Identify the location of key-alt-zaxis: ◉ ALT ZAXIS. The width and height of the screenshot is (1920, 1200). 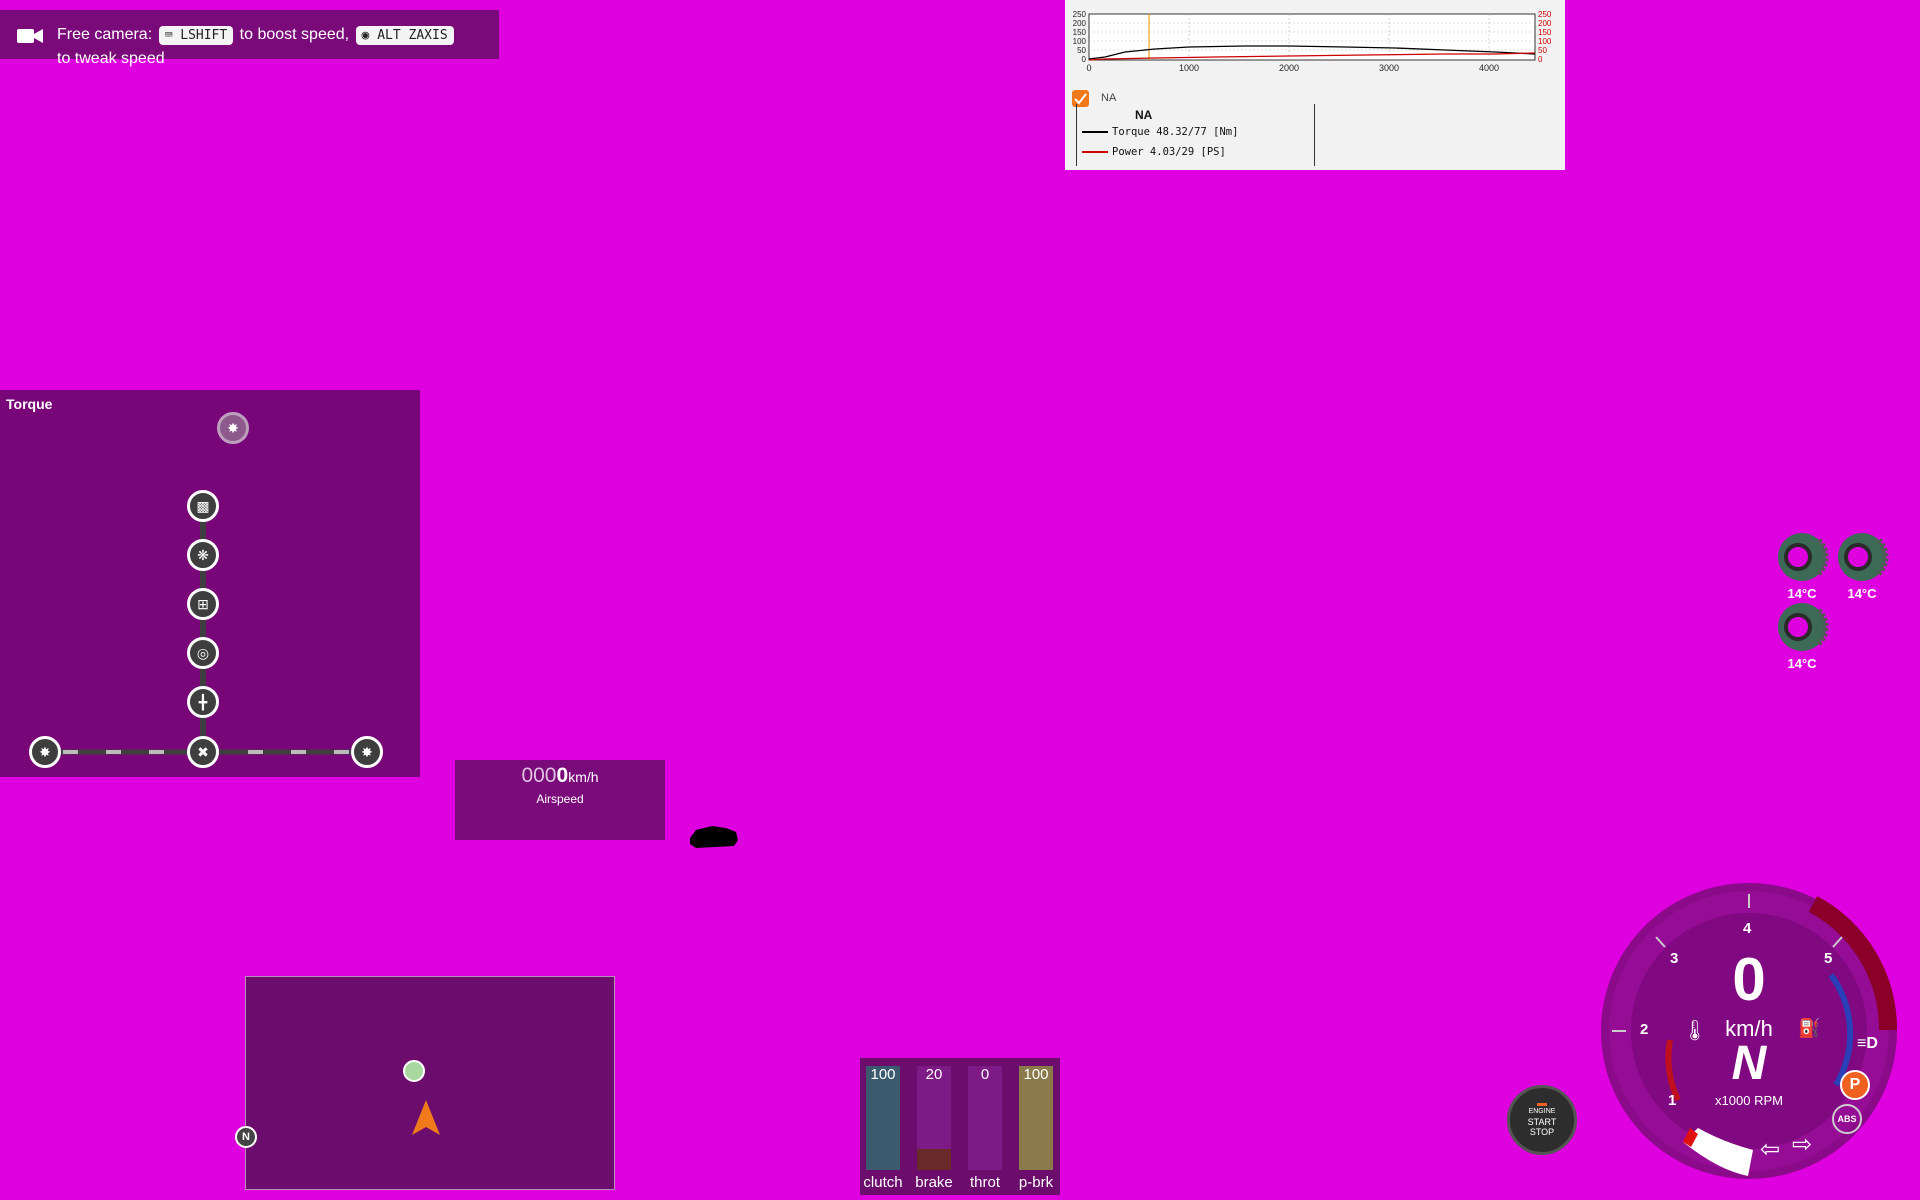
(404, 35).